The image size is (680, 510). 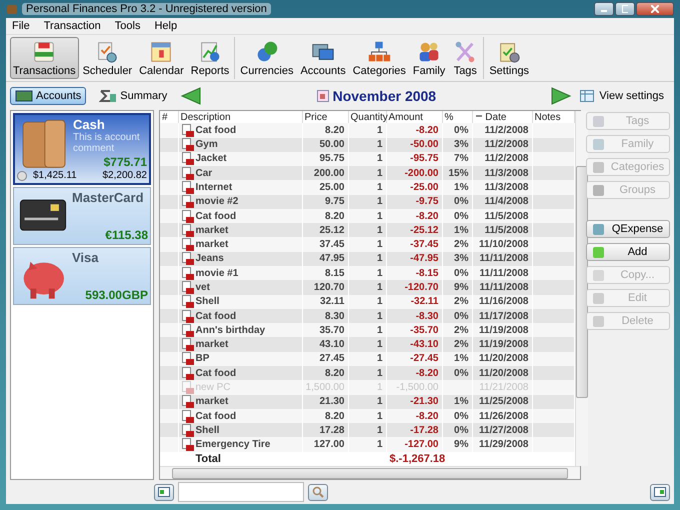 I want to click on toolbar-button: Calendar, so click(x=161, y=58).